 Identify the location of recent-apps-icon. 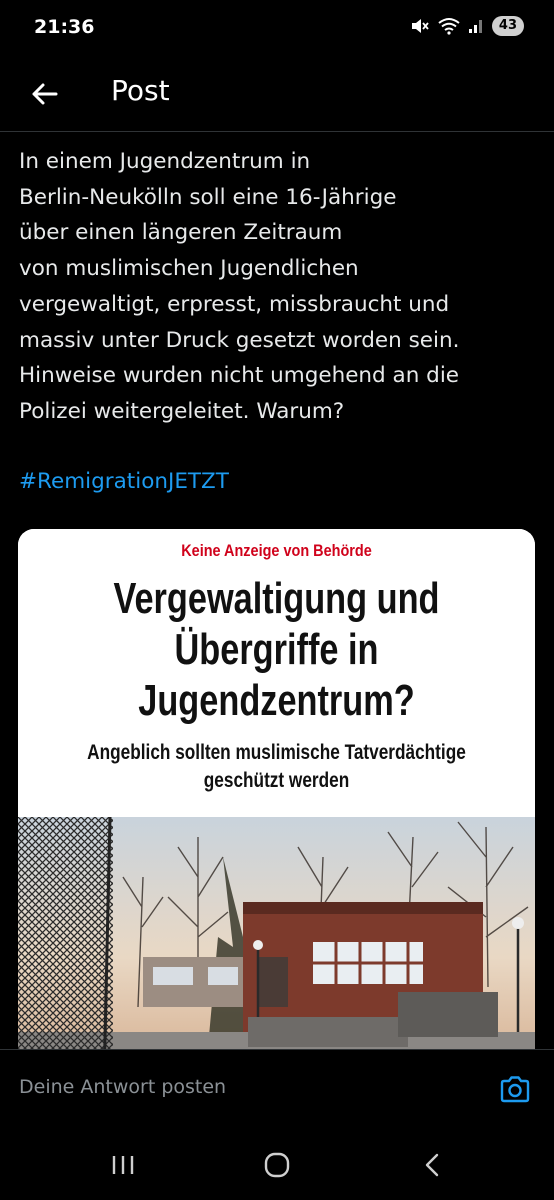
(123, 1165).